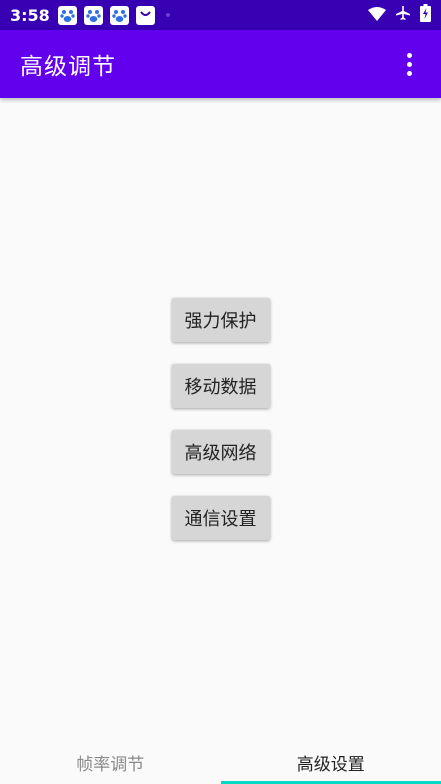  Describe the element at coordinates (377, 15) in the screenshot. I see `wifi-icon` at that location.